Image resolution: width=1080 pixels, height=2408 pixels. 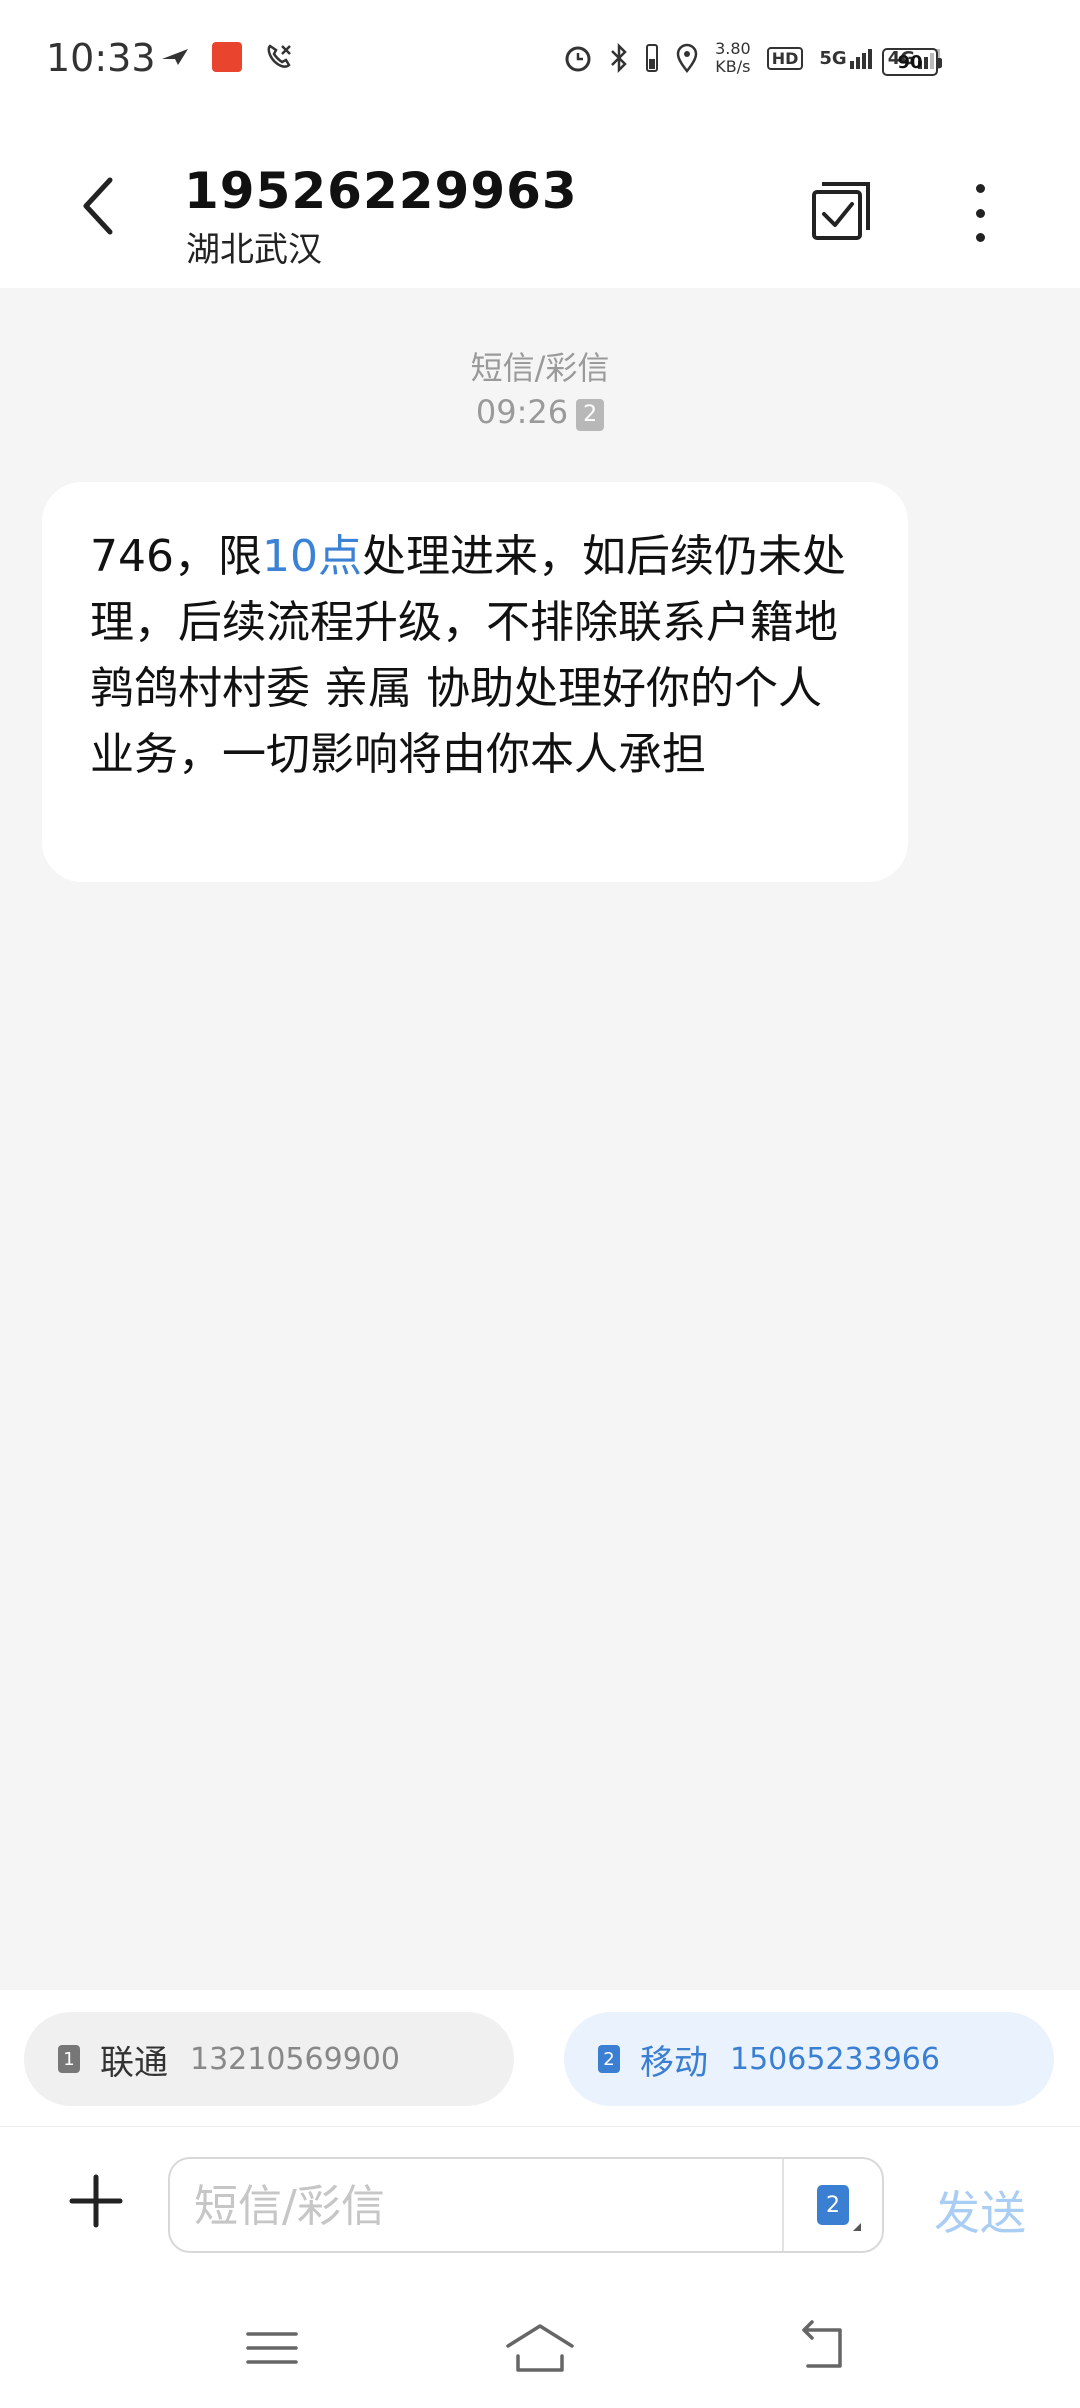 What do you see at coordinates (609, 2059) in the screenshot?
I see `sim2-icon: 2` at bounding box center [609, 2059].